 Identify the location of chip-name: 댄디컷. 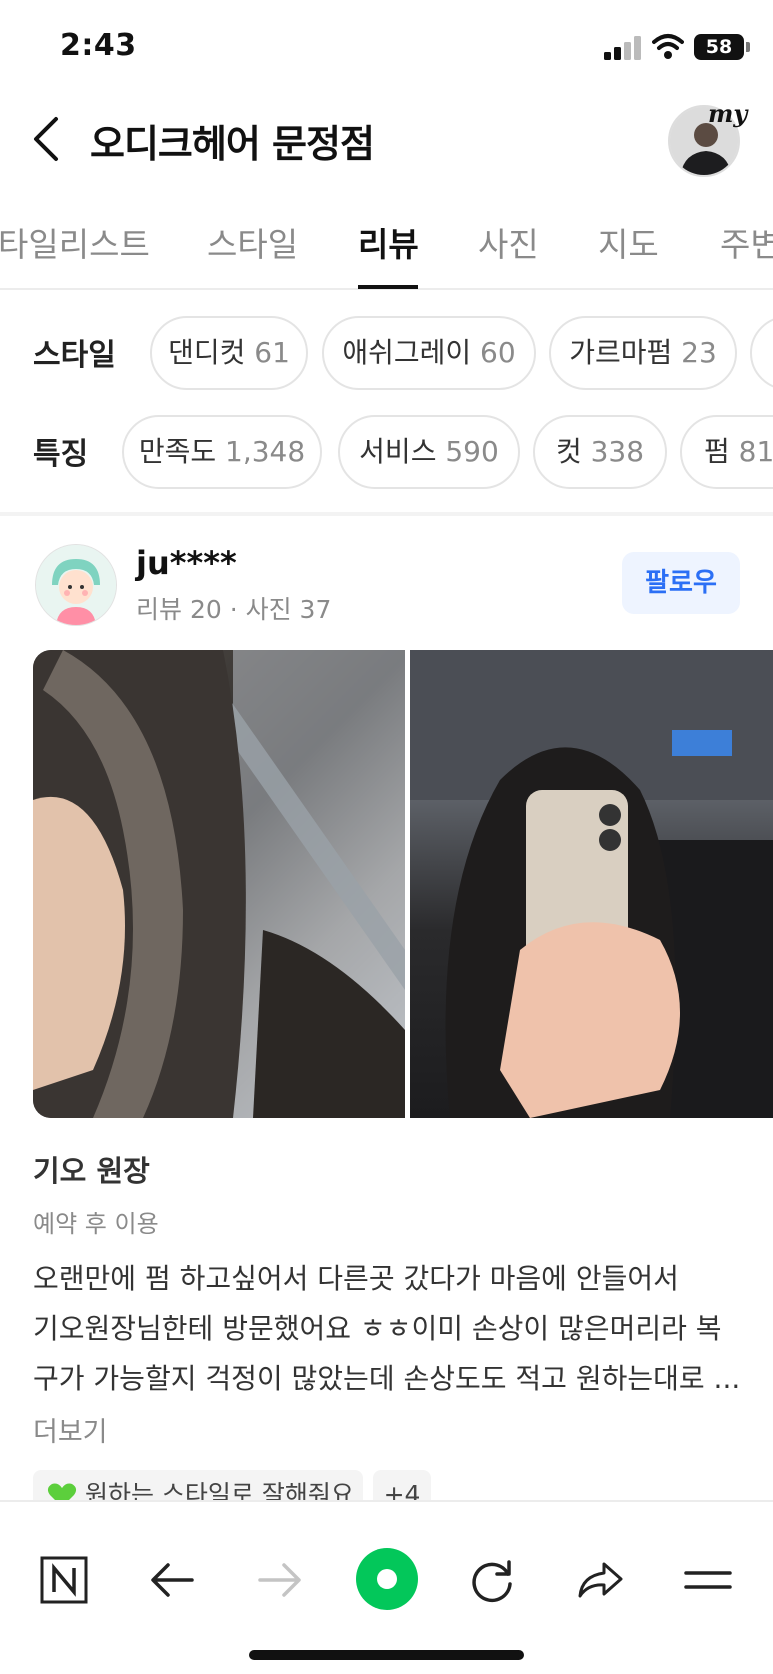
(207, 352).